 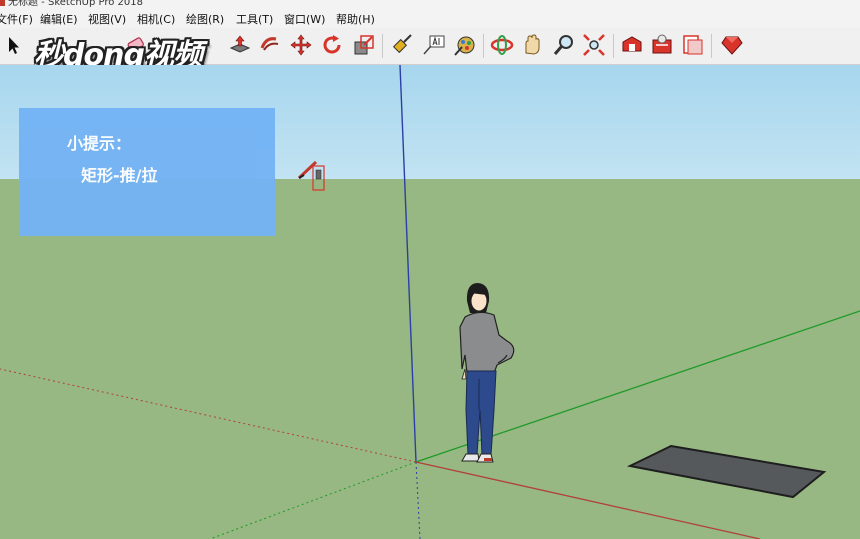 What do you see at coordinates (564, 45) in the screenshot?
I see `zoom-icon` at bounding box center [564, 45].